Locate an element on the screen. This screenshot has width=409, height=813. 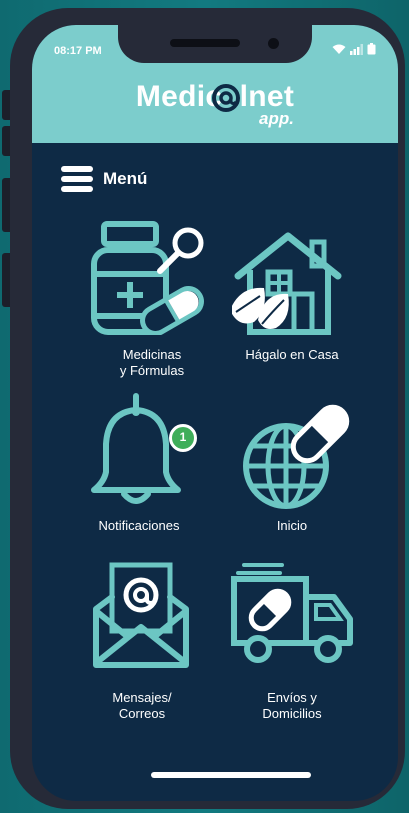
tile-mensajes-correos: Mensajes/ Correos is located at coordinates (137, 638).